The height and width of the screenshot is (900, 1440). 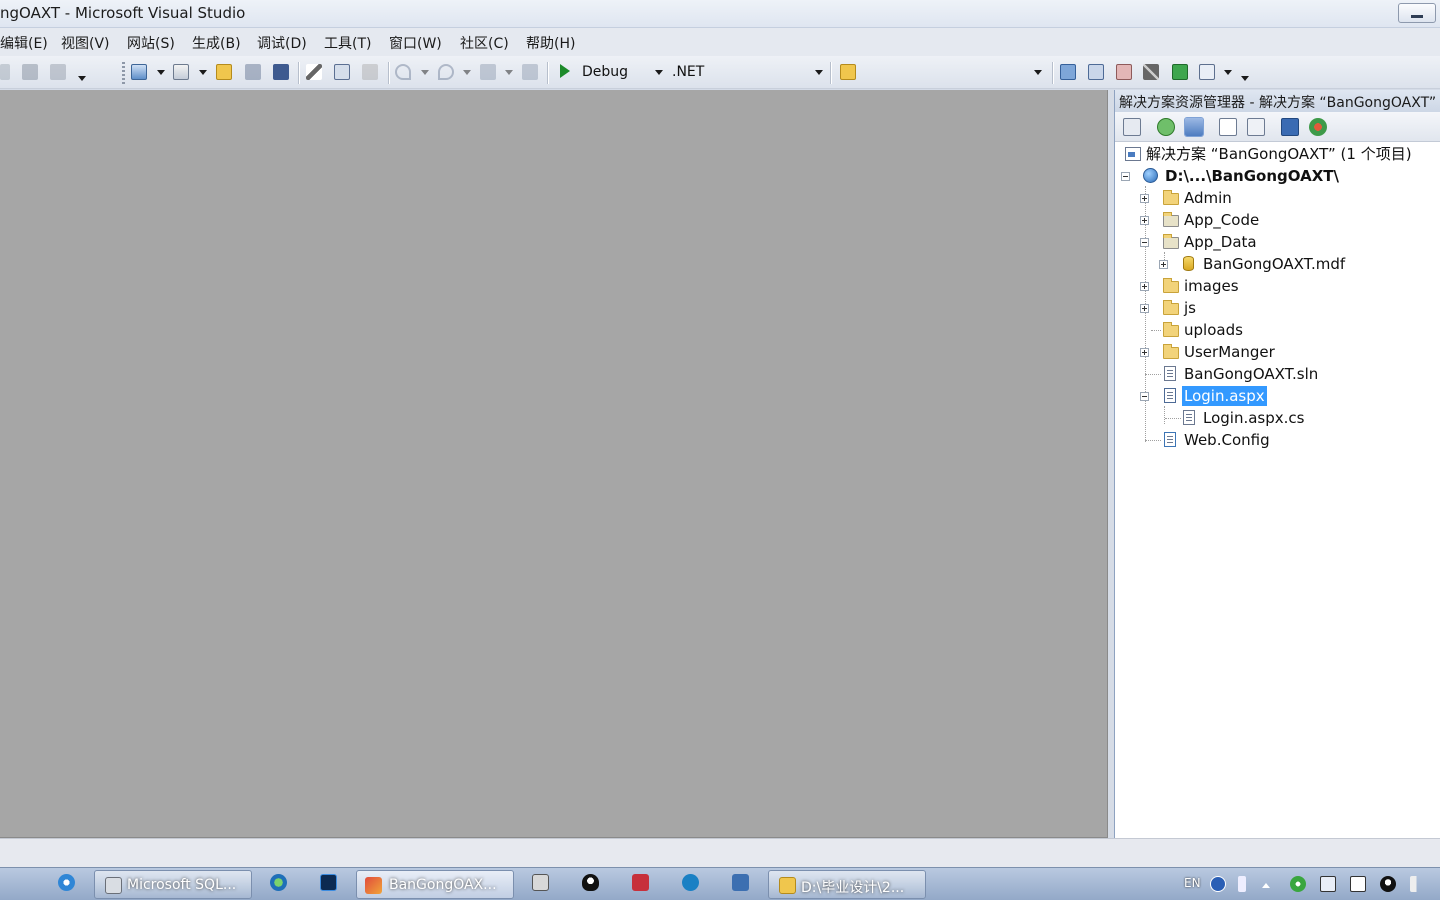 What do you see at coordinates (488, 72) in the screenshot?
I see `navigate-backward-icon` at bounding box center [488, 72].